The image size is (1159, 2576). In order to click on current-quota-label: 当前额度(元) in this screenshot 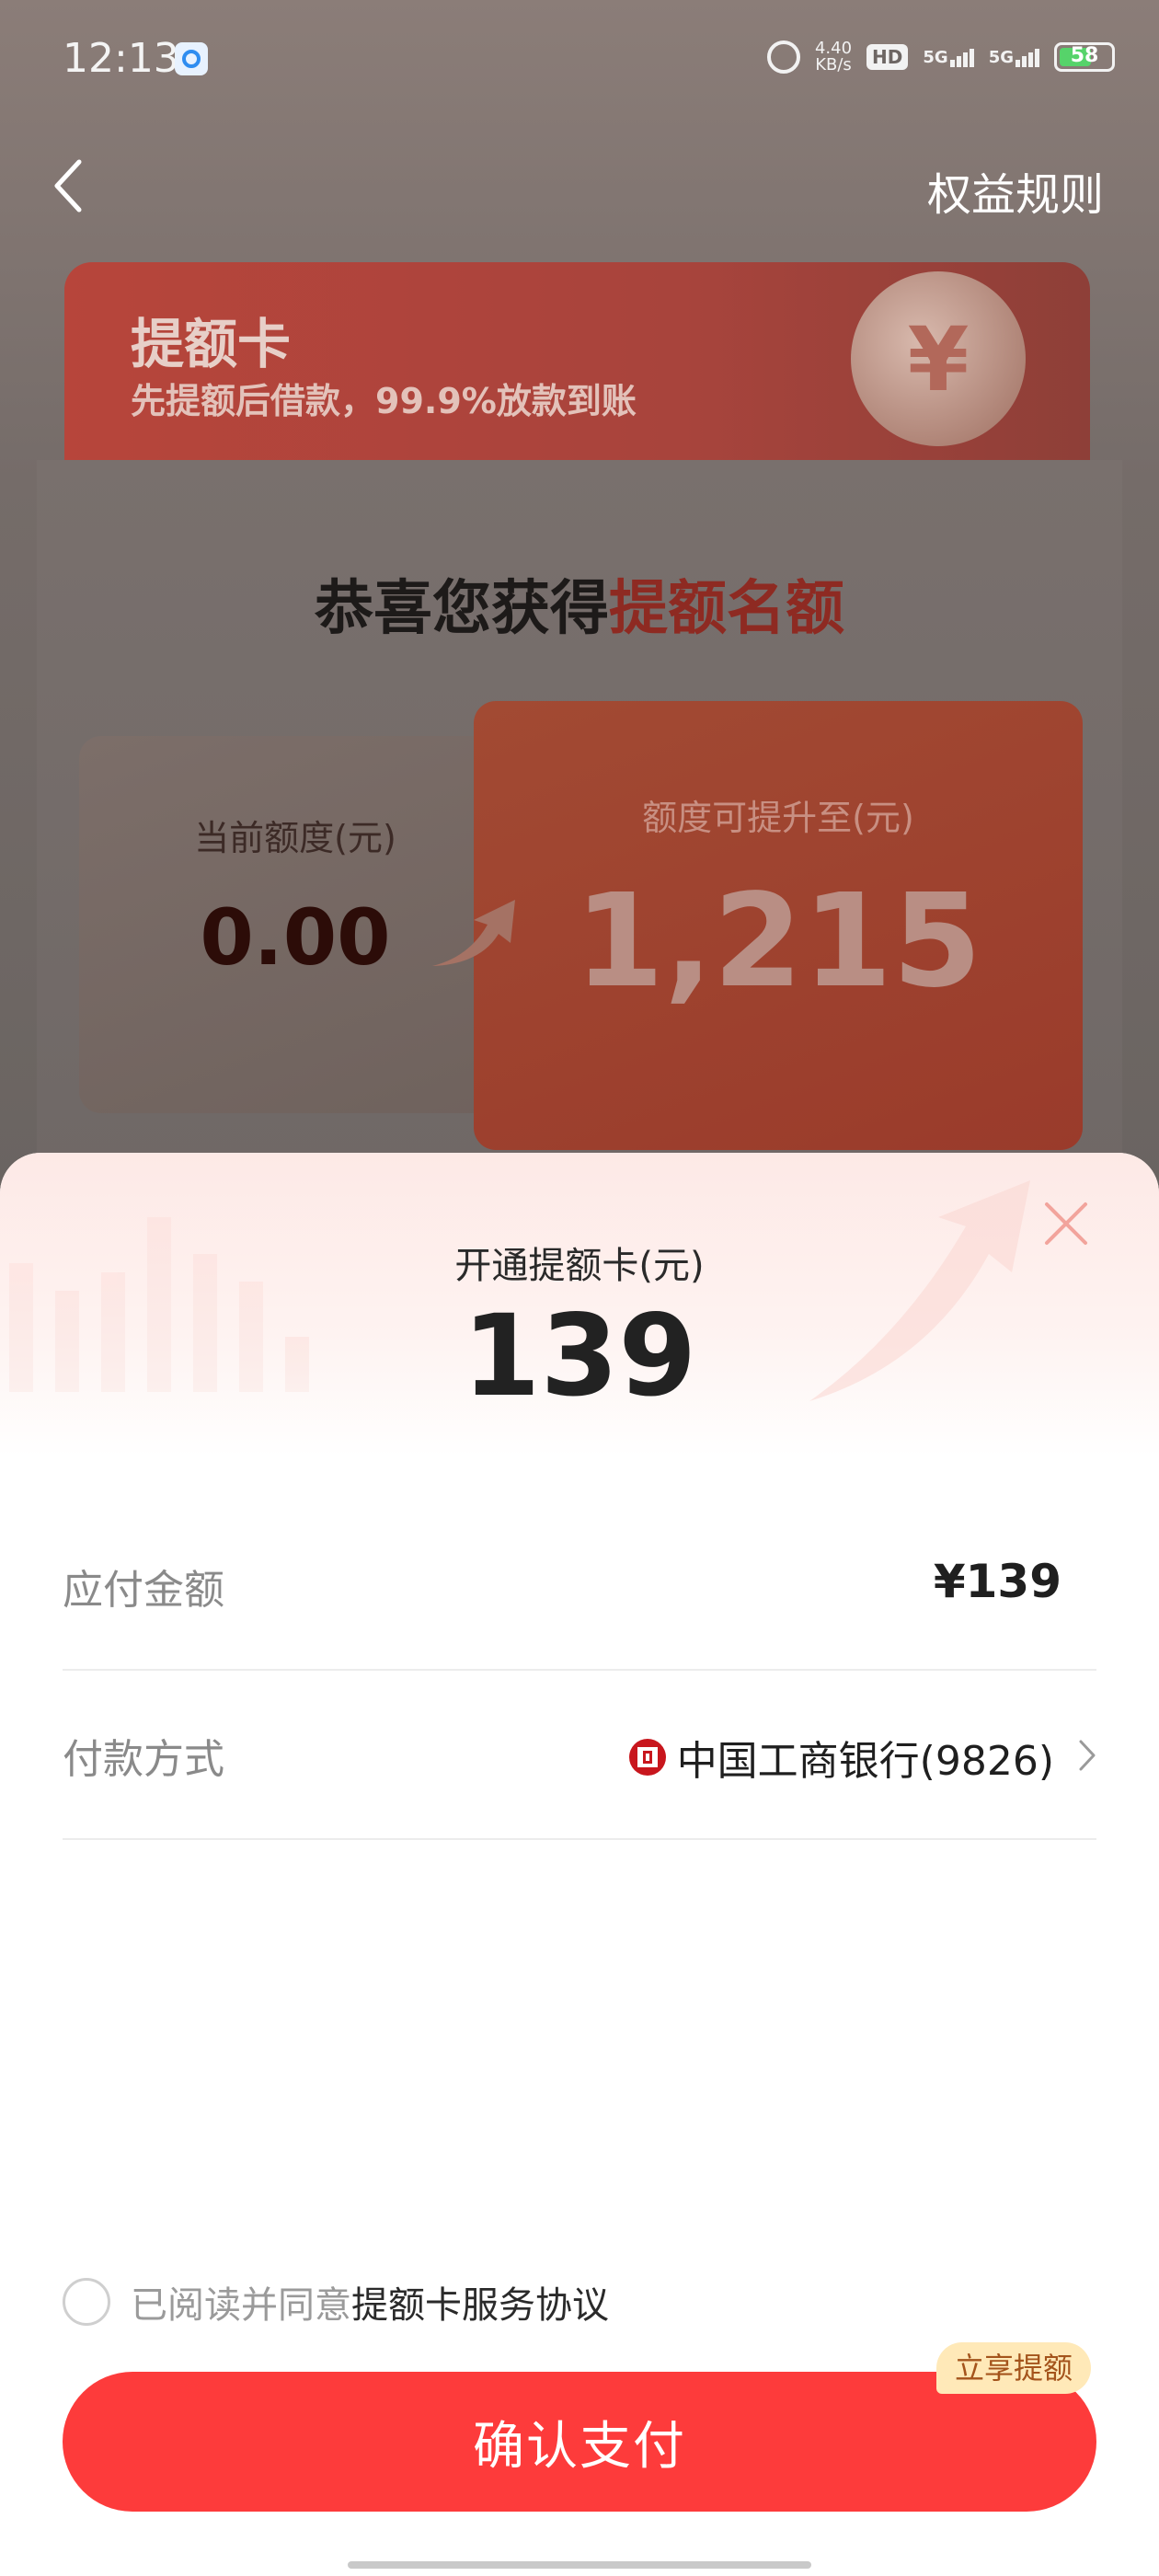, I will do `click(295, 838)`.